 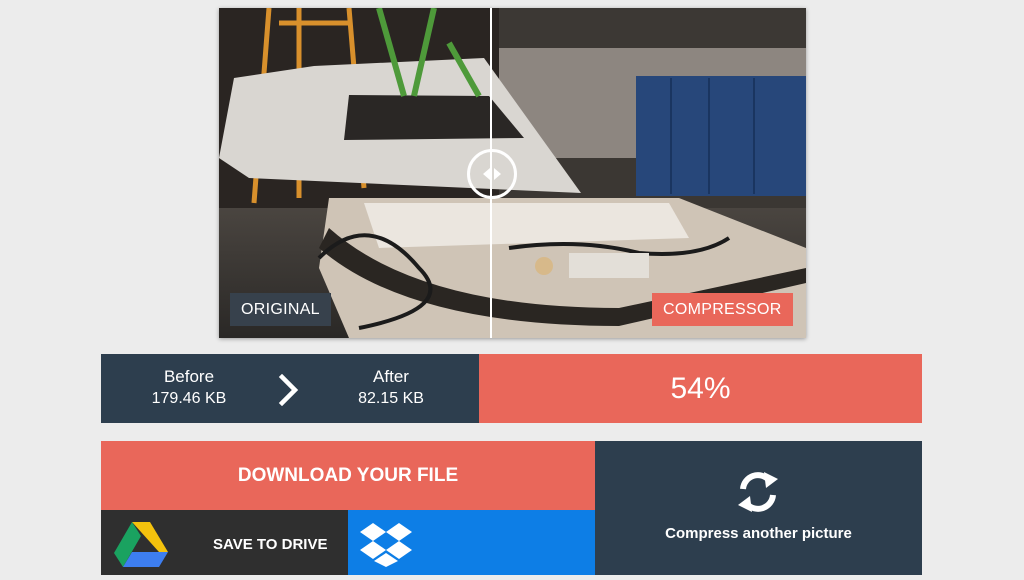 What do you see at coordinates (391, 388) in the screenshot?
I see `after-stat: After 82.15 KB` at bounding box center [391, 388].